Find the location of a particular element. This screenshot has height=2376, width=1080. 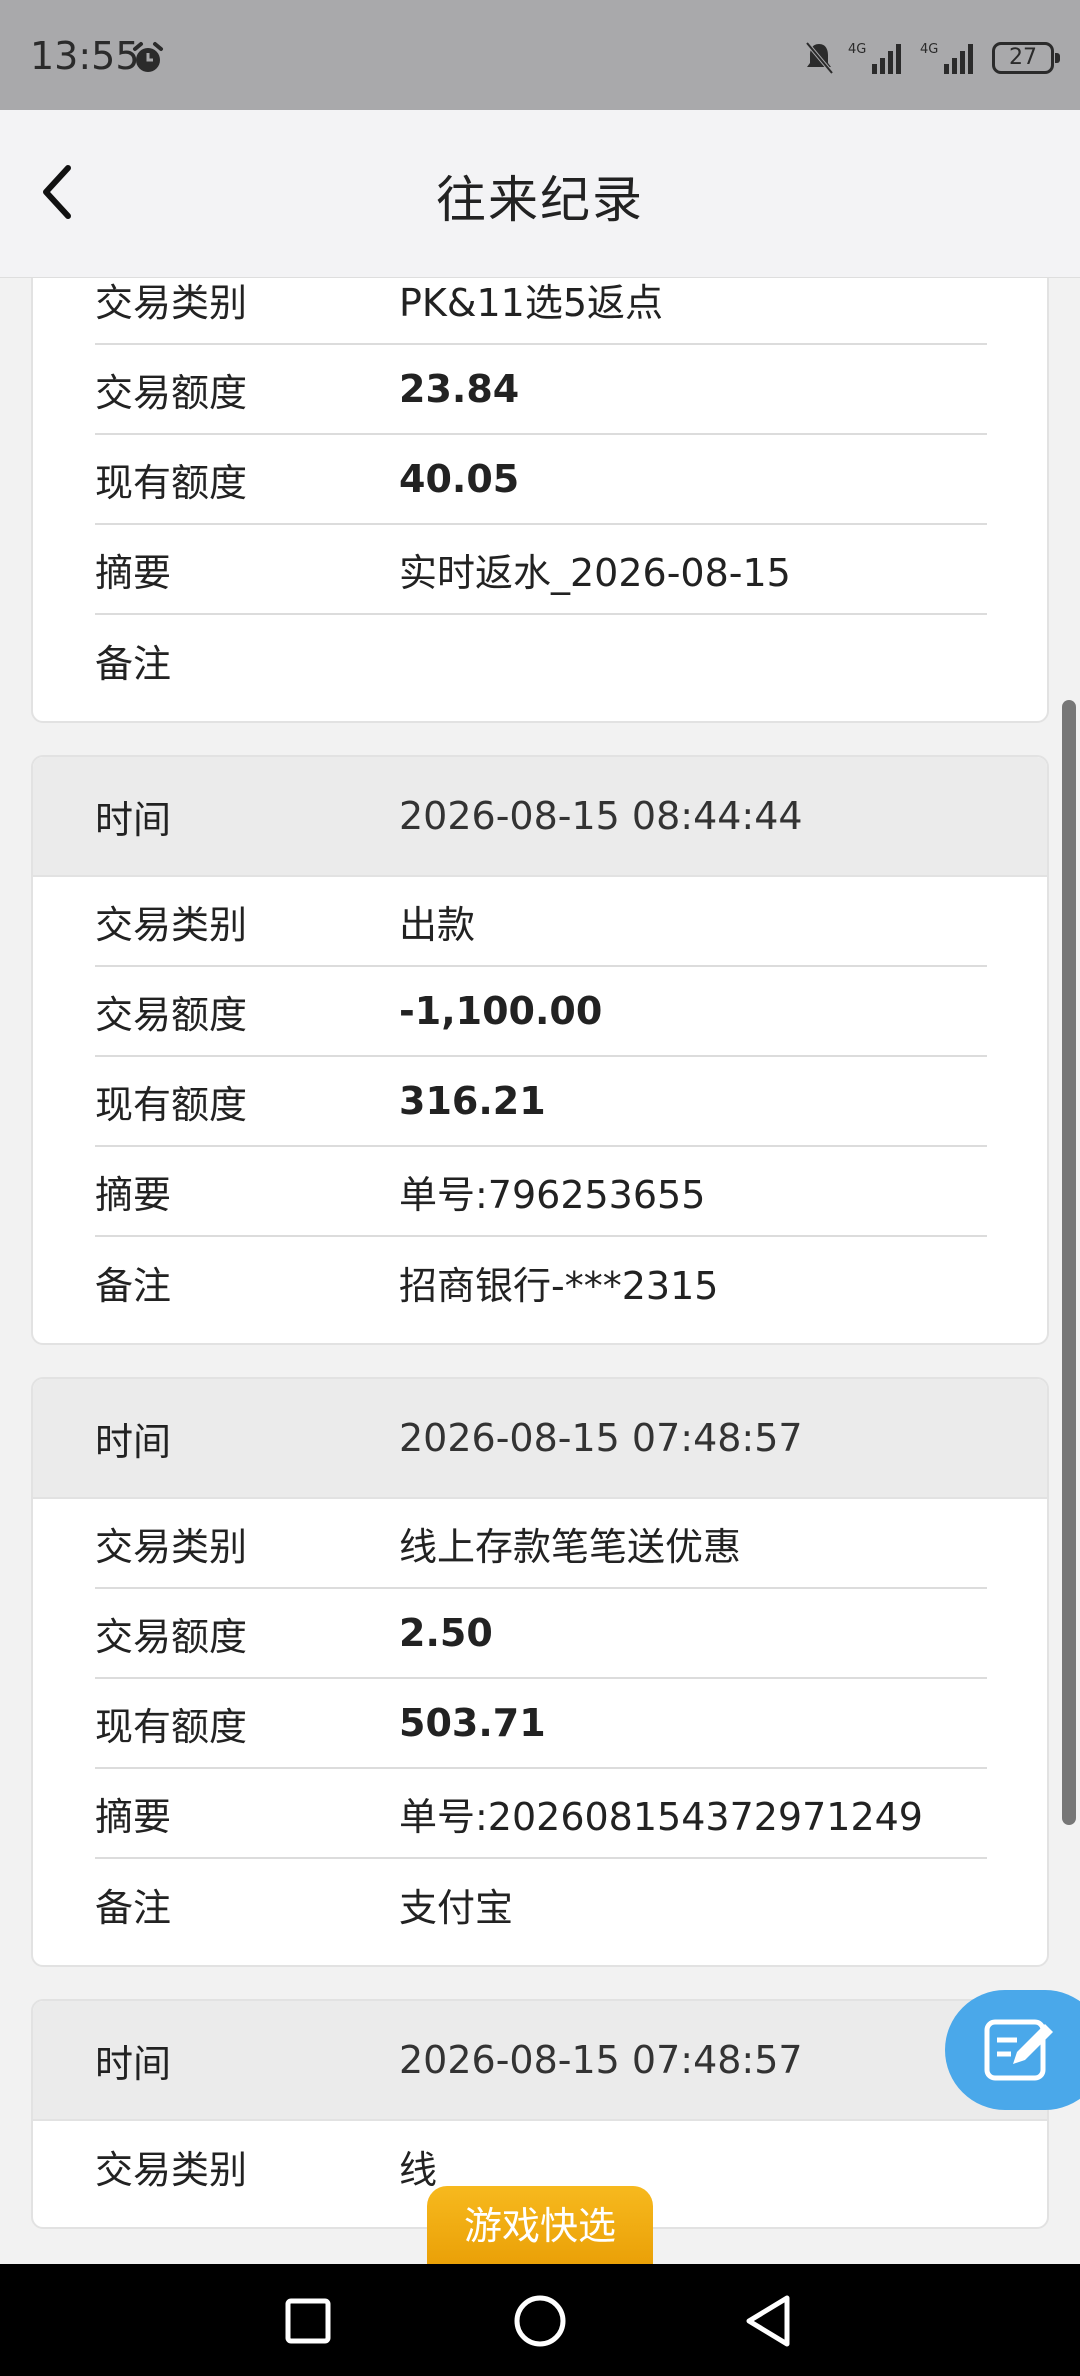

record-field-value: 招商银行-***2315 is located at coordinates (559, 1285).